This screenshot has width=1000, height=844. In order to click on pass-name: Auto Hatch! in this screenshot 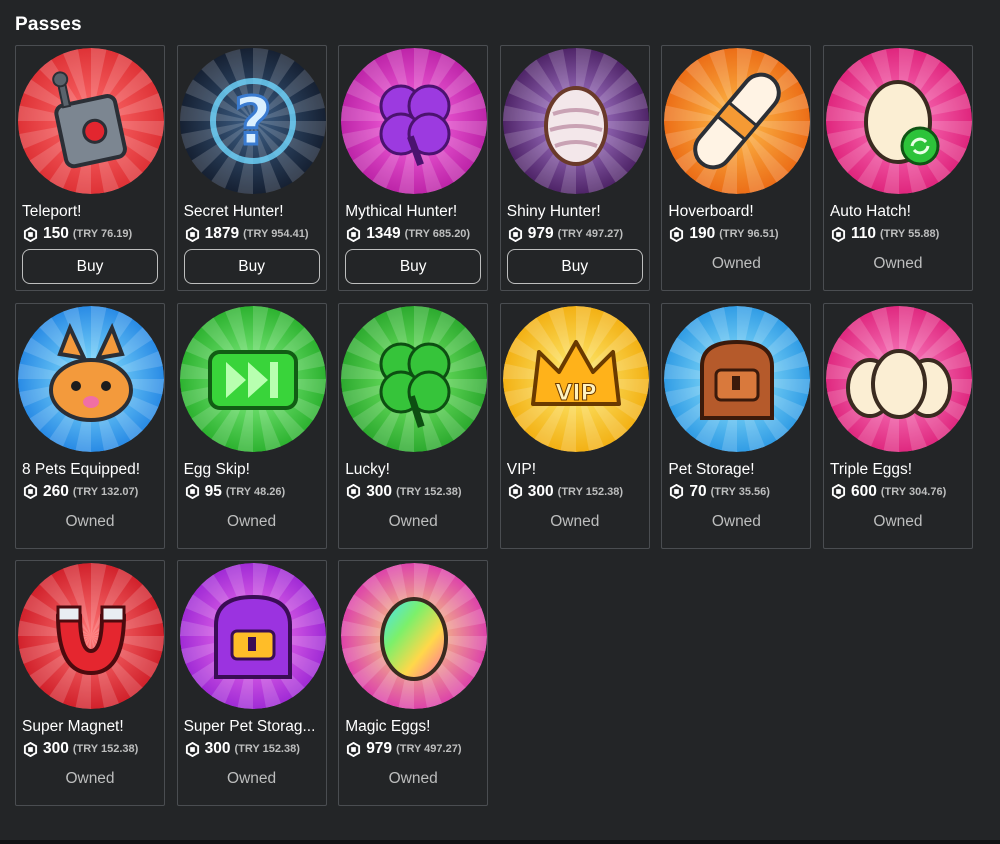, I will do `click(899, 212)`.